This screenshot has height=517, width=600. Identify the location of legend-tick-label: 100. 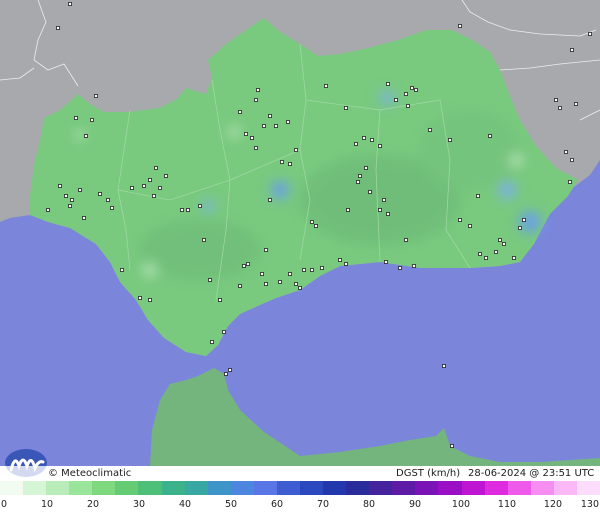
(461, 504).